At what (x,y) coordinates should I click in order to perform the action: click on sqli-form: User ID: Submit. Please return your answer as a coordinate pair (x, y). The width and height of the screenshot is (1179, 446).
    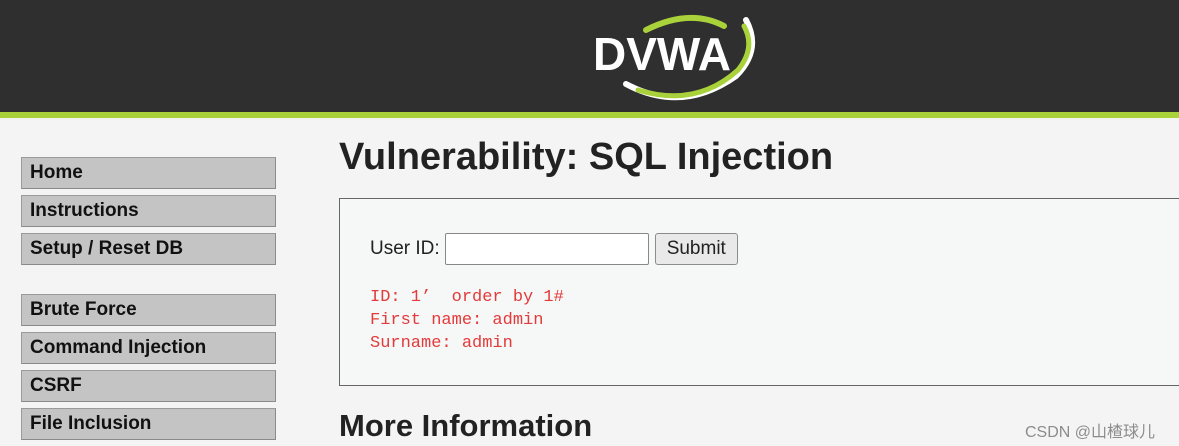
    Looking at the image, I should click on (554, 249).